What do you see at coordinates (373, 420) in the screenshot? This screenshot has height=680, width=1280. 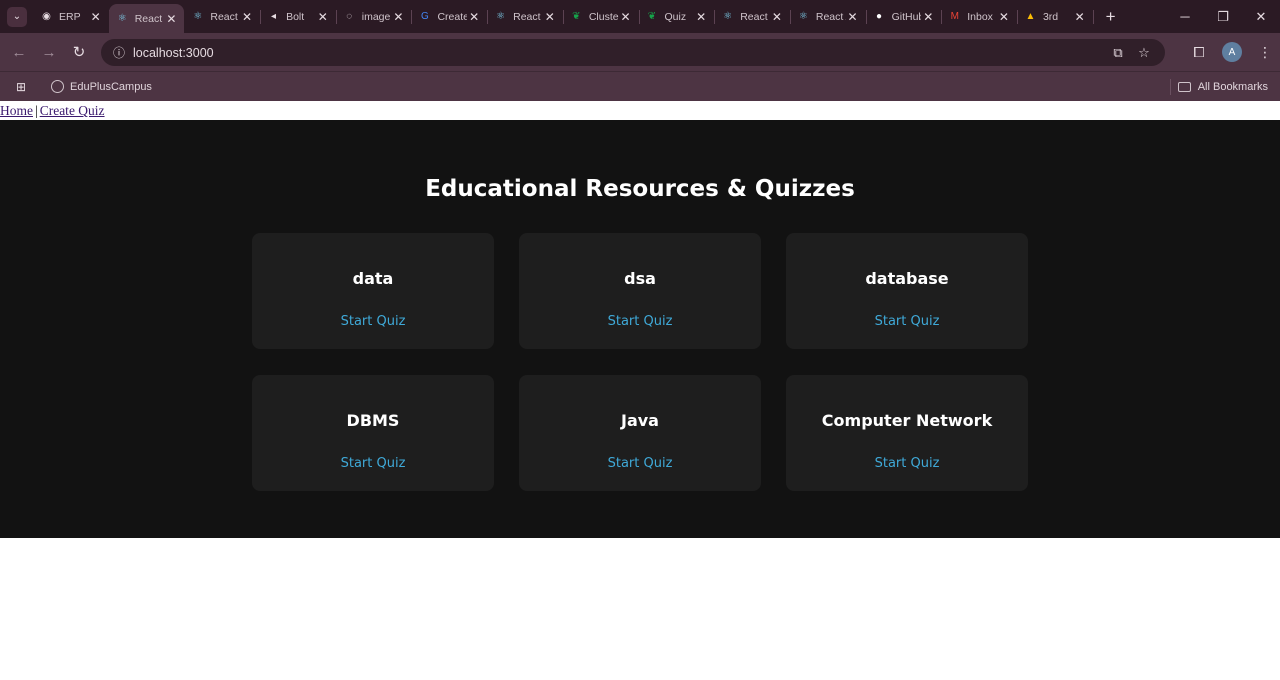 I see `quiz-name: DBMS` at bounding box center [373, 420].